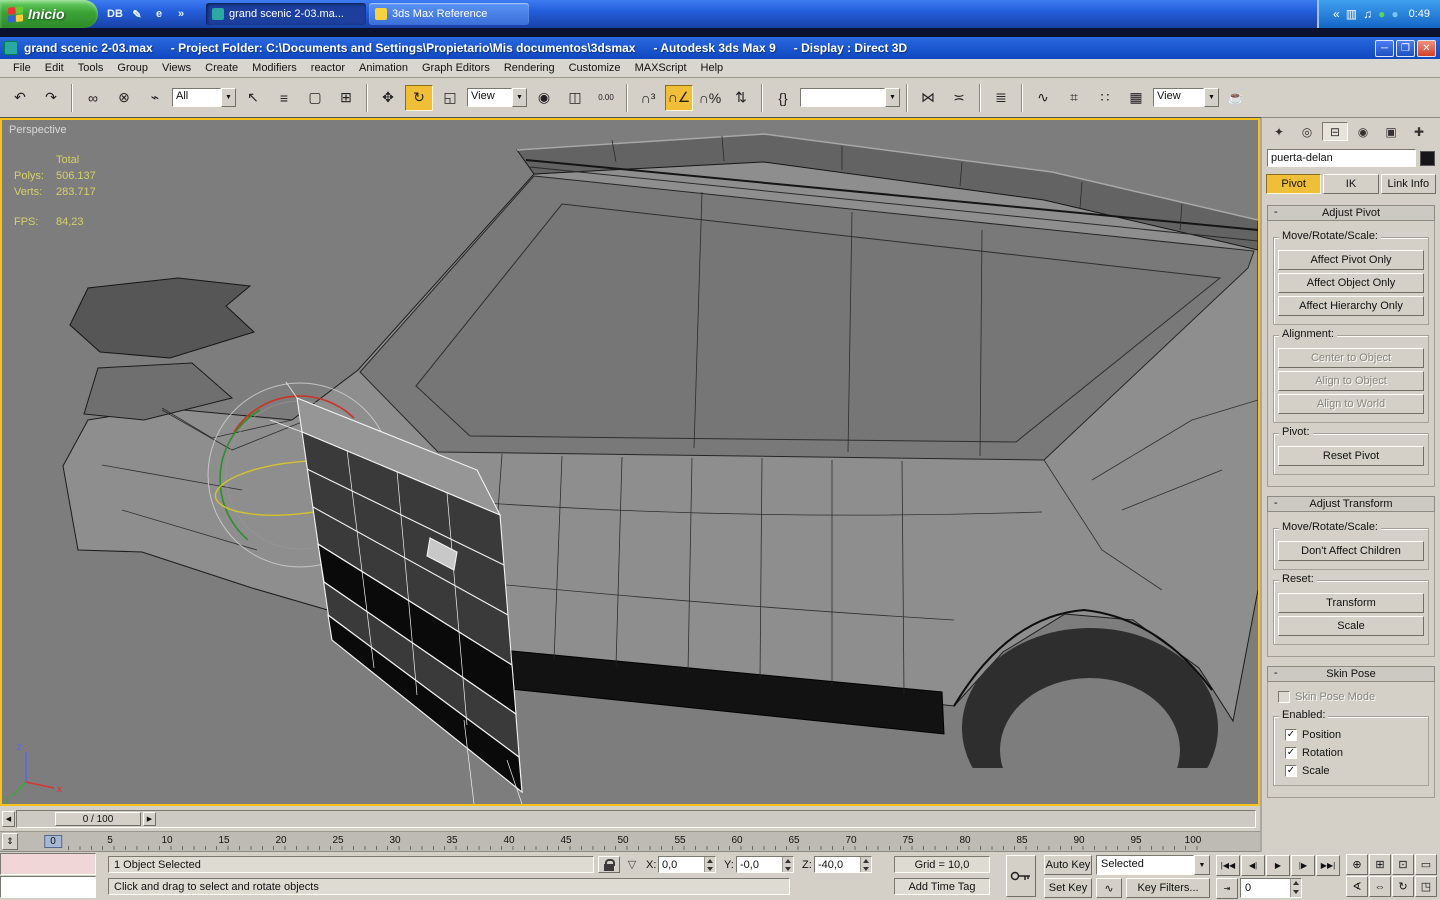  What do you see at coordinates (1228, 865) in the screenshot?
I see `go-to-start-button: |◀◀` at bounding box center [1228, 865].